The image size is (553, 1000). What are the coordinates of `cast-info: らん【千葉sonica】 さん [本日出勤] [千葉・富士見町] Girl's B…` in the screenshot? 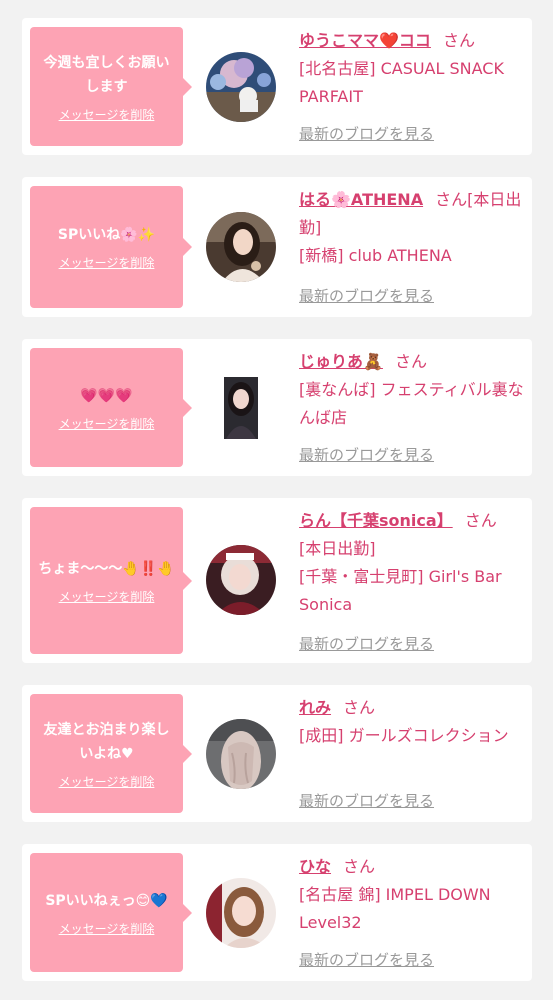 It's located at (411, 563).